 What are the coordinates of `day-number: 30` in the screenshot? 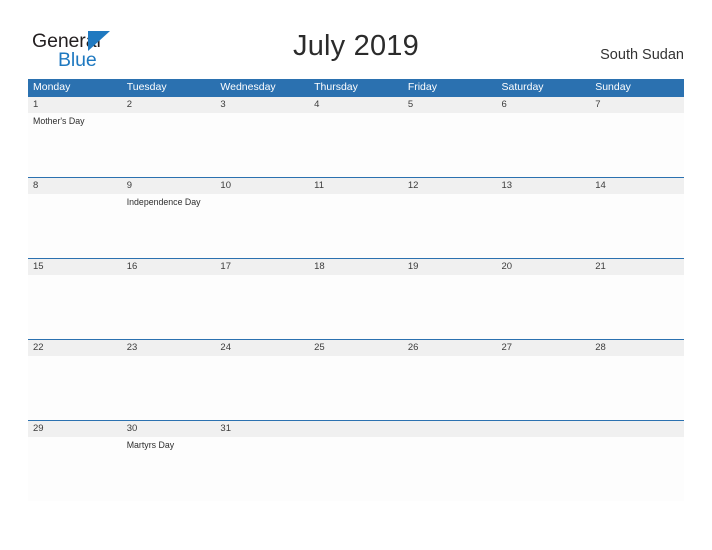 It's located at (169, 429).